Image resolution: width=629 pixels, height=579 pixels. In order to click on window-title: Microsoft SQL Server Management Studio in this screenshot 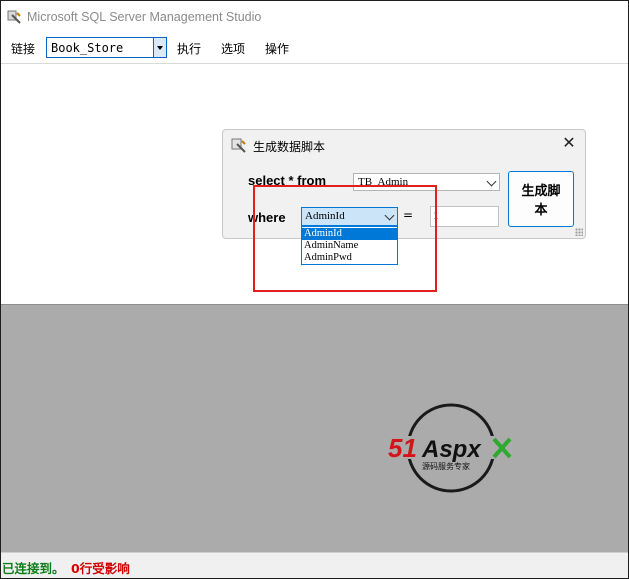, I will do `click(144, 17)`.